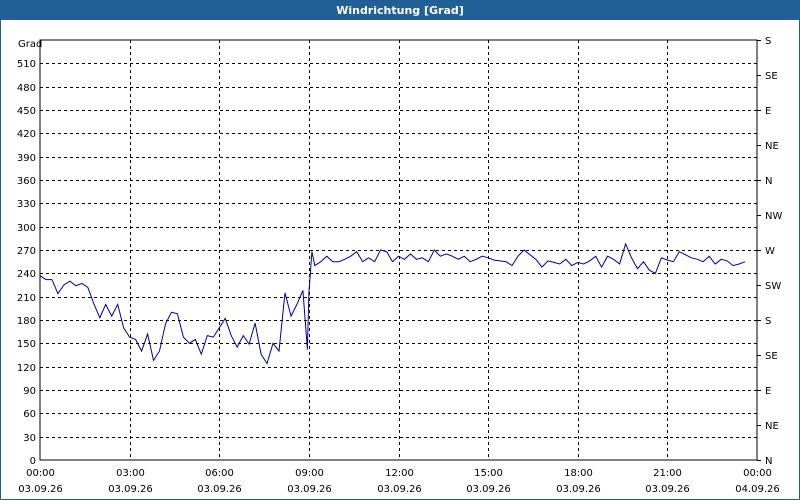 The image size is (800, 500). Describe the element at coordinates (26, 64) in the screenshot. I see `y-tick-label: 510` at that location.